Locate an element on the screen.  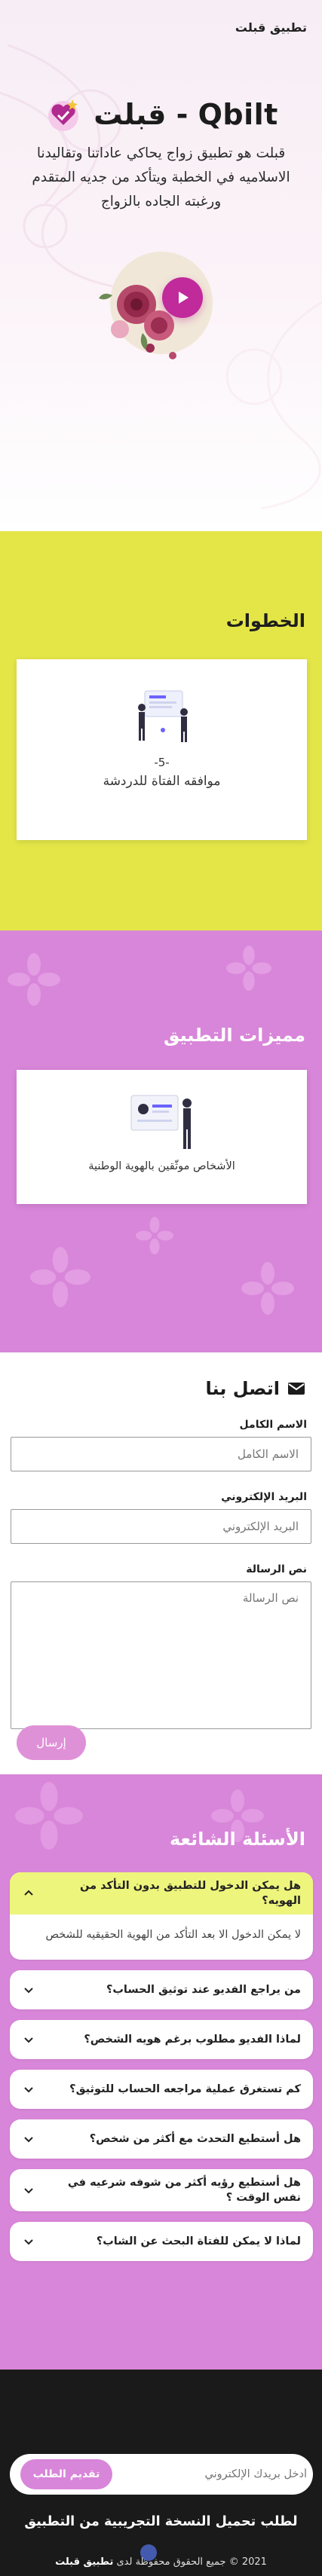
copyright: 2021 © جميع الحقوق محفوظة لدى تطبيق قبلت is located at coordinates (161, 2562).